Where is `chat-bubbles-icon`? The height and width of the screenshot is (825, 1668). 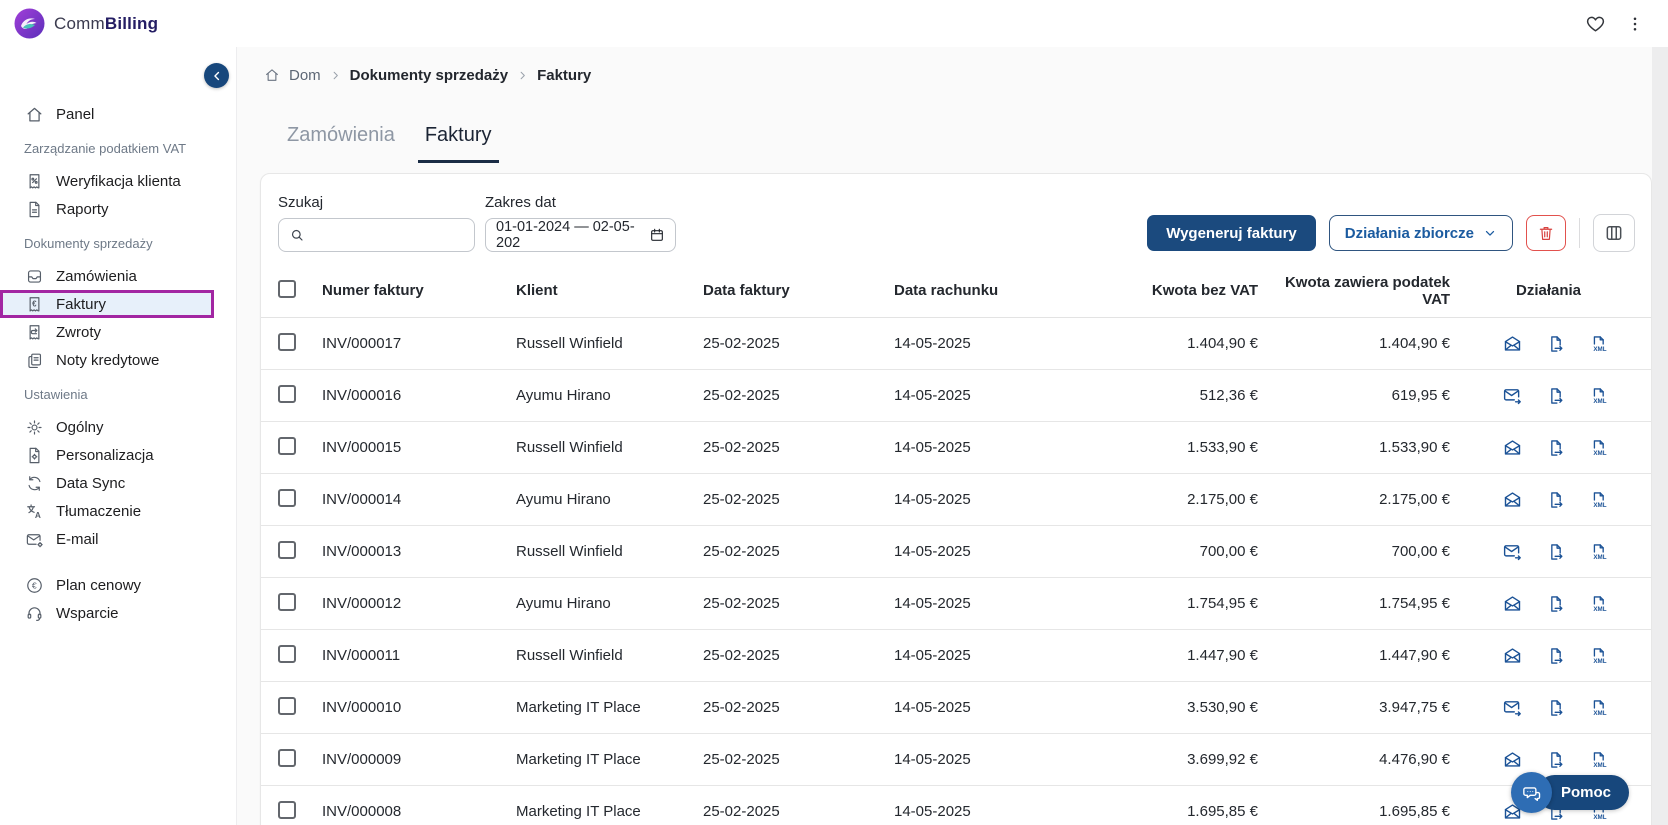 chat-bubbles-icon is located at coordinates (1531, 792).